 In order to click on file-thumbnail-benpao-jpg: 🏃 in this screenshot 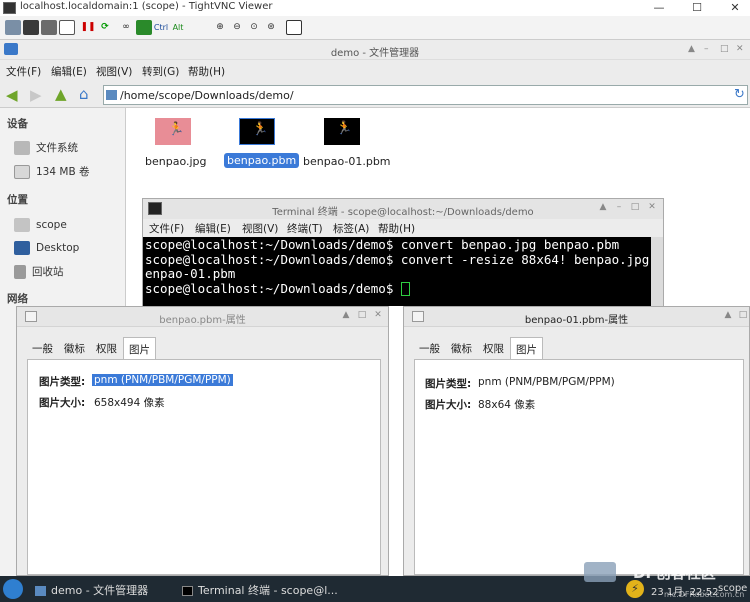, I will do `click(173, 131)`.